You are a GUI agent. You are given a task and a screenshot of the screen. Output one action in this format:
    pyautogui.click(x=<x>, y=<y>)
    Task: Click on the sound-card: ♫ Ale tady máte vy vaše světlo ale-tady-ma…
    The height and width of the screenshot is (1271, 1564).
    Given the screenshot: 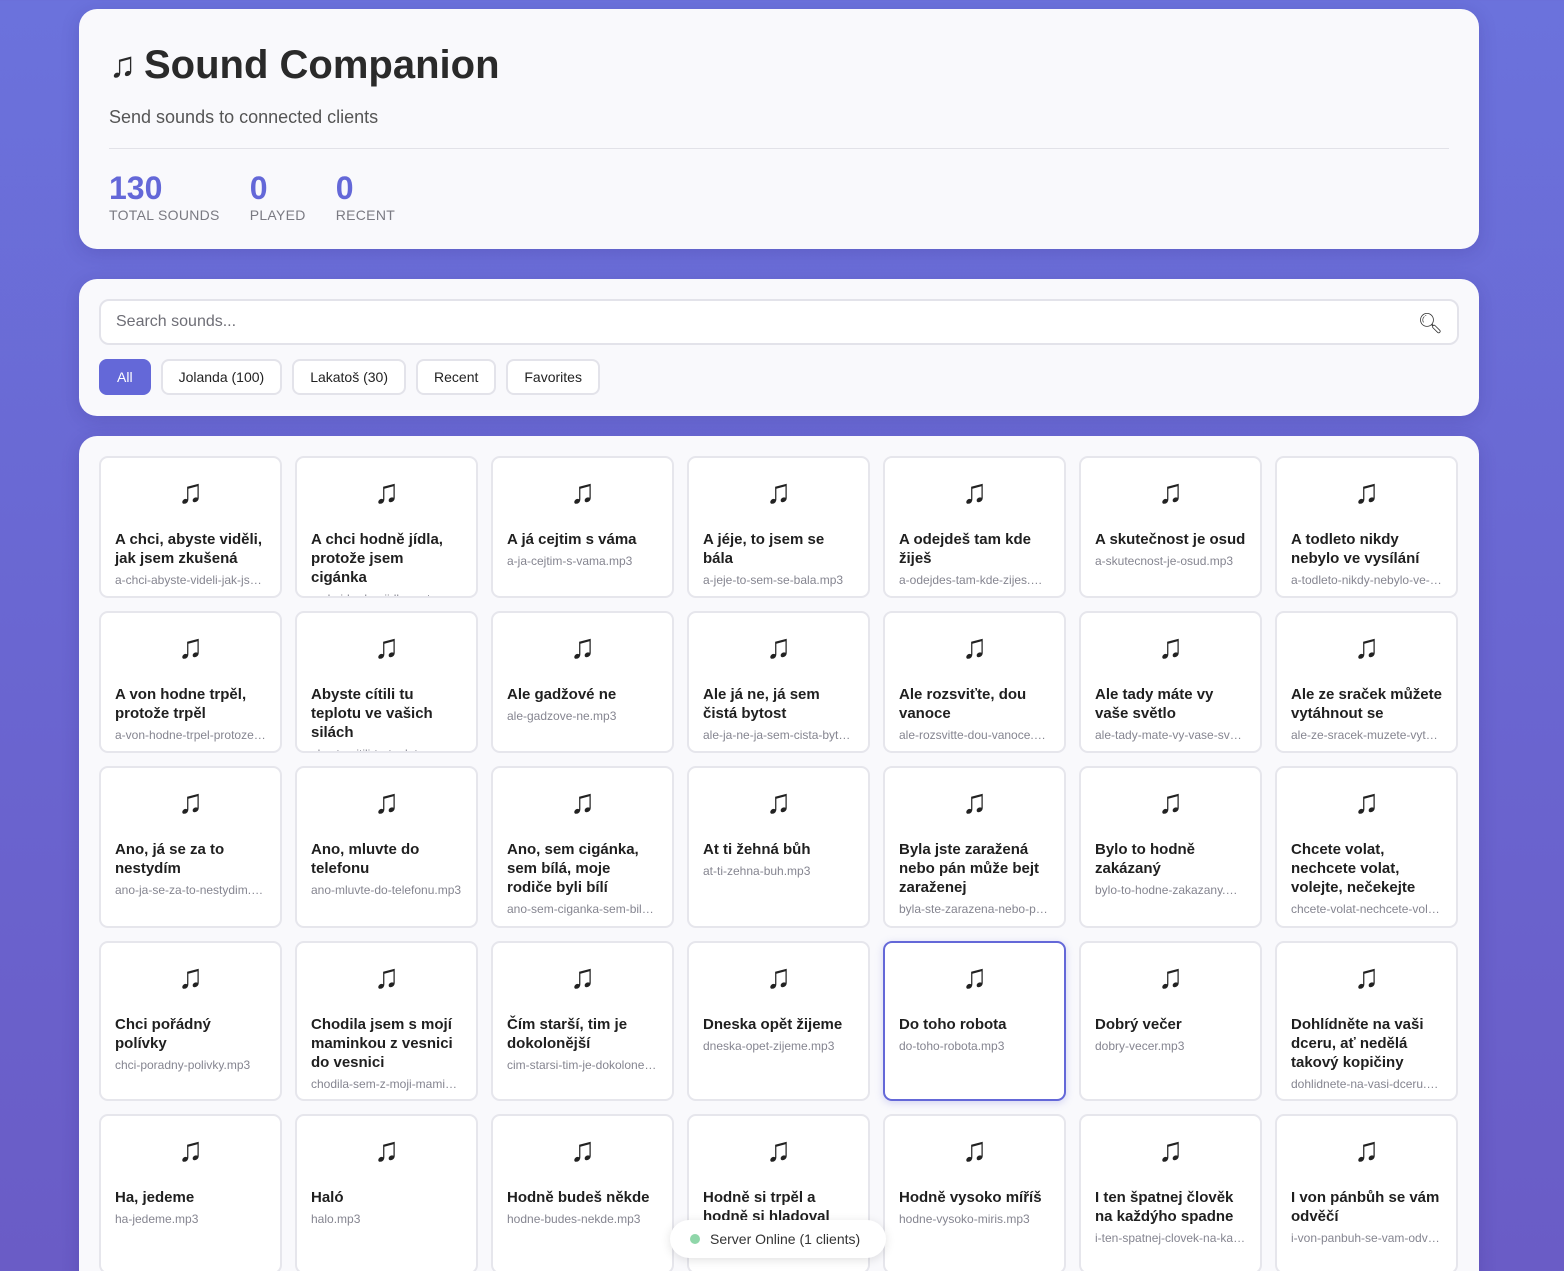 What is the action you would take?
    pyautogui.click(x=1170, y=682)
    